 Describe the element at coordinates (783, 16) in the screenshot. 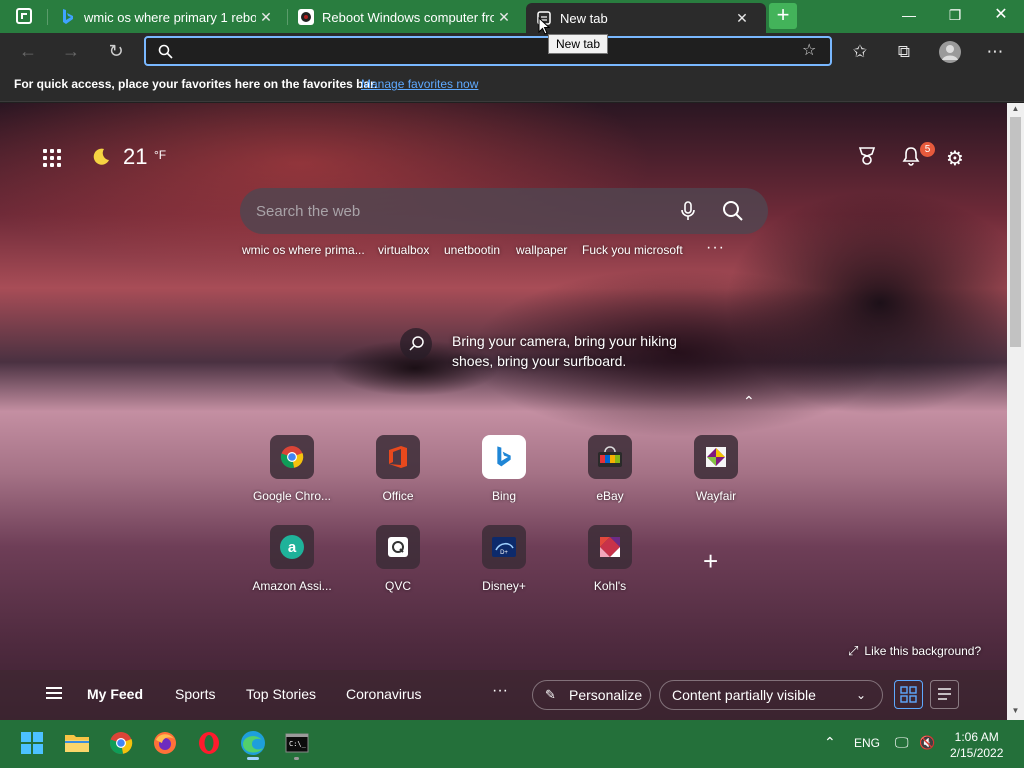

I see `new-tab-button: +` at that location.